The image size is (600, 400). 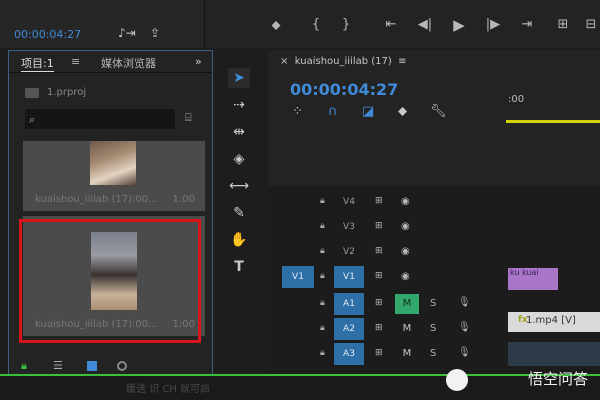 I want to click on clip-duration: 1:00, so click(x=183, y=199).